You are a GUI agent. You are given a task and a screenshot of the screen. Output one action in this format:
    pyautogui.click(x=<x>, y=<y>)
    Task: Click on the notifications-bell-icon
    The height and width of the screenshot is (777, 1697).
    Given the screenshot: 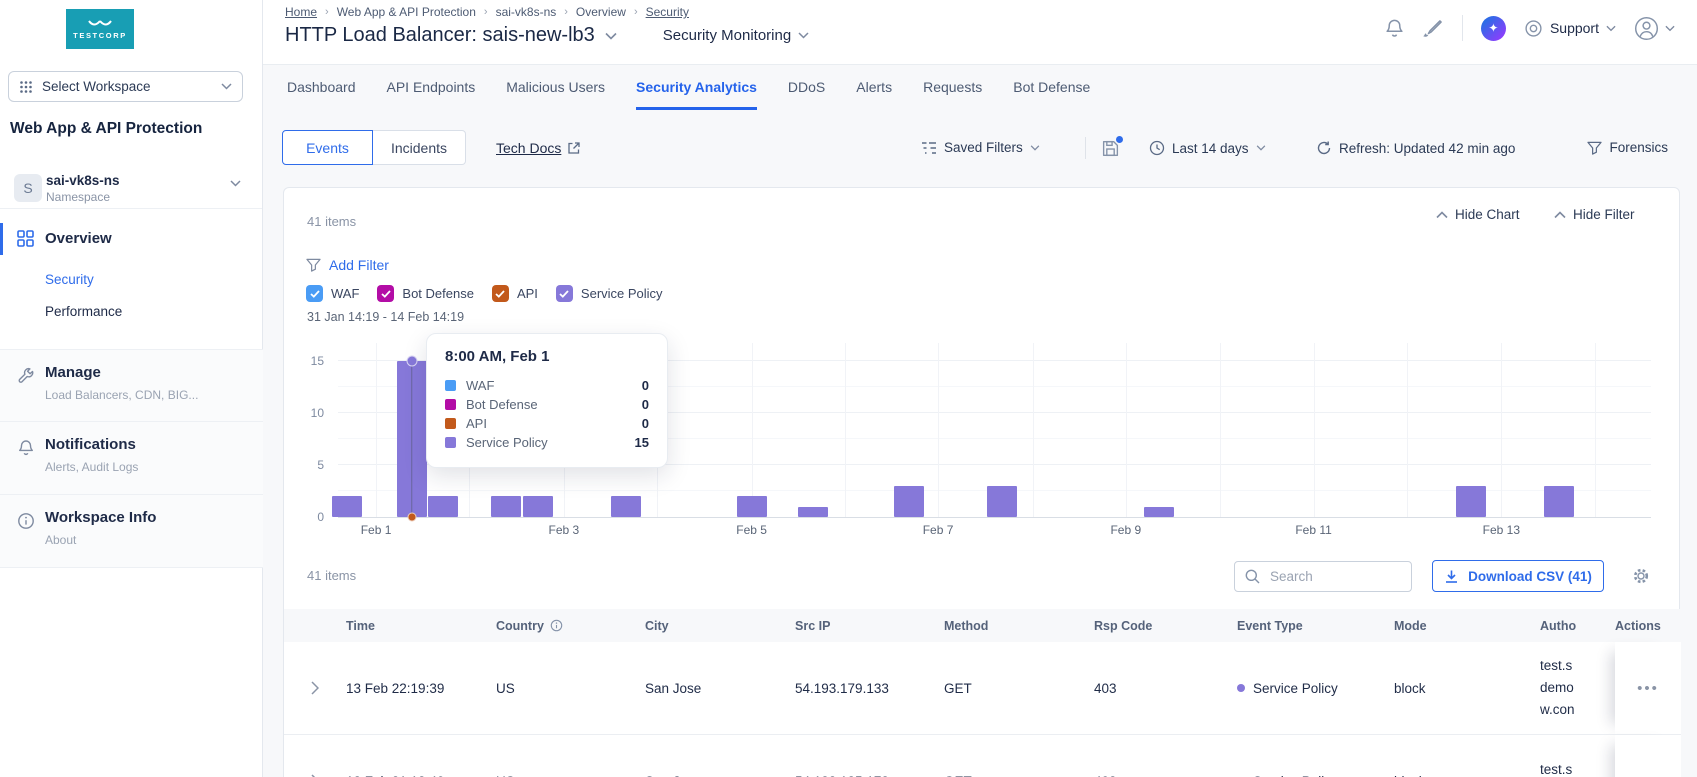 What is the action you would take?
    pyautogui.click(x=1394, y=28)
    